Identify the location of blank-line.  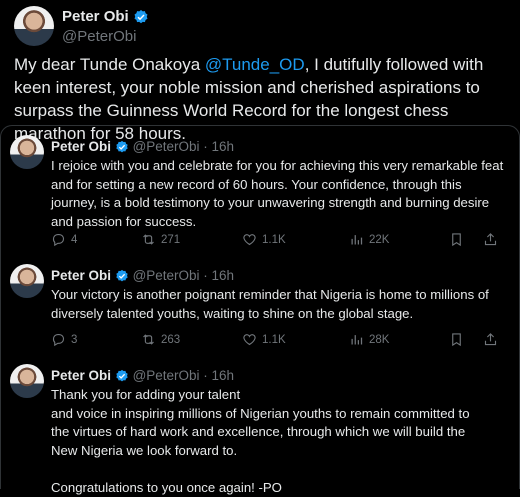
(278, 469).